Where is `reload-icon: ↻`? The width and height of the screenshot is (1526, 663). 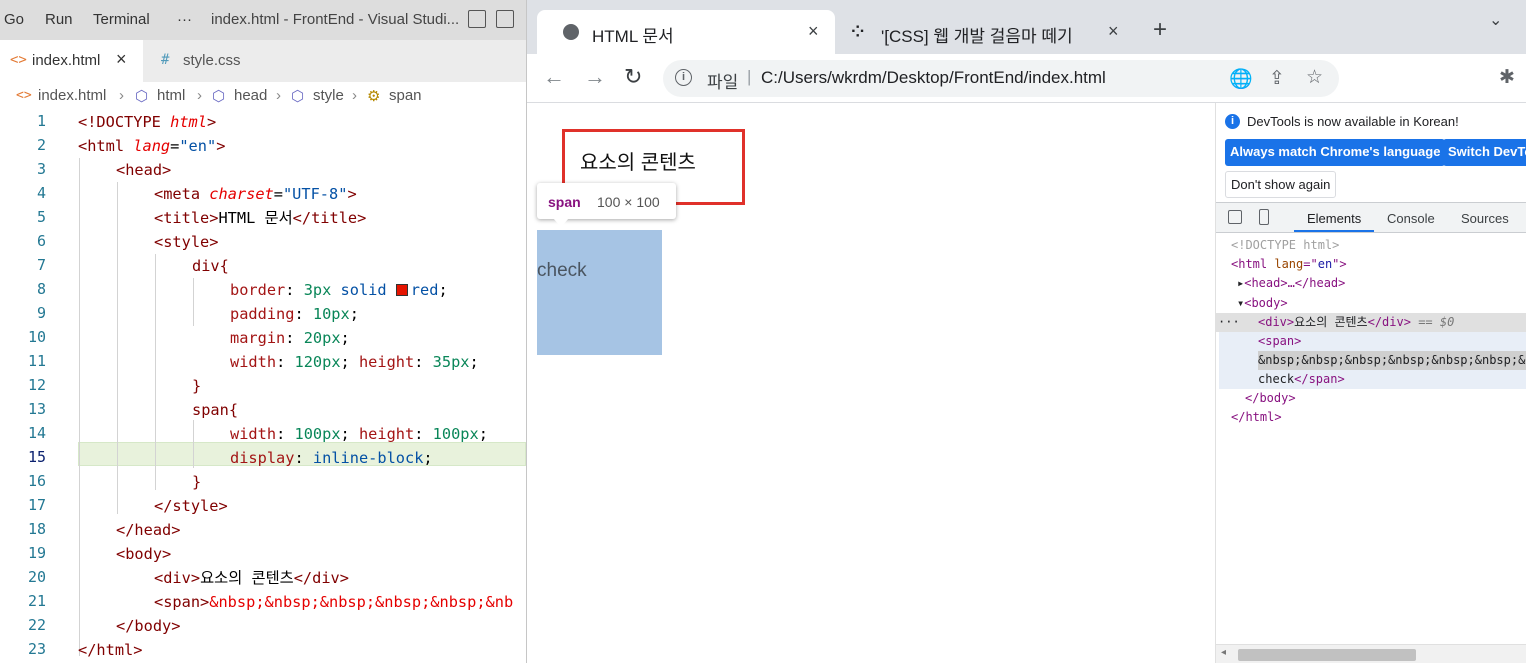 reload-icon: ↻ is located at coordinates (633, 77).